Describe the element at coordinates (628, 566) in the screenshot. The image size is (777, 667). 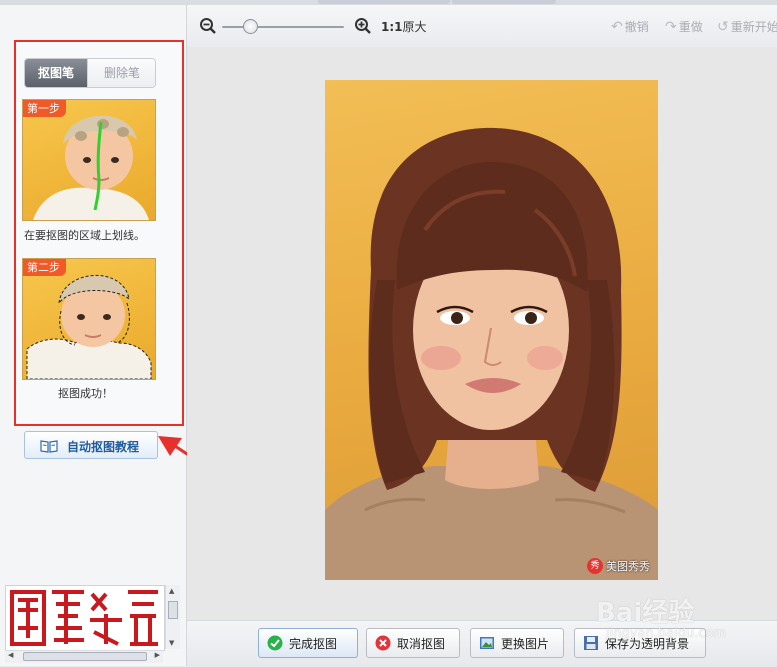
I see `watermark-text: 美图秀秀` at that location.